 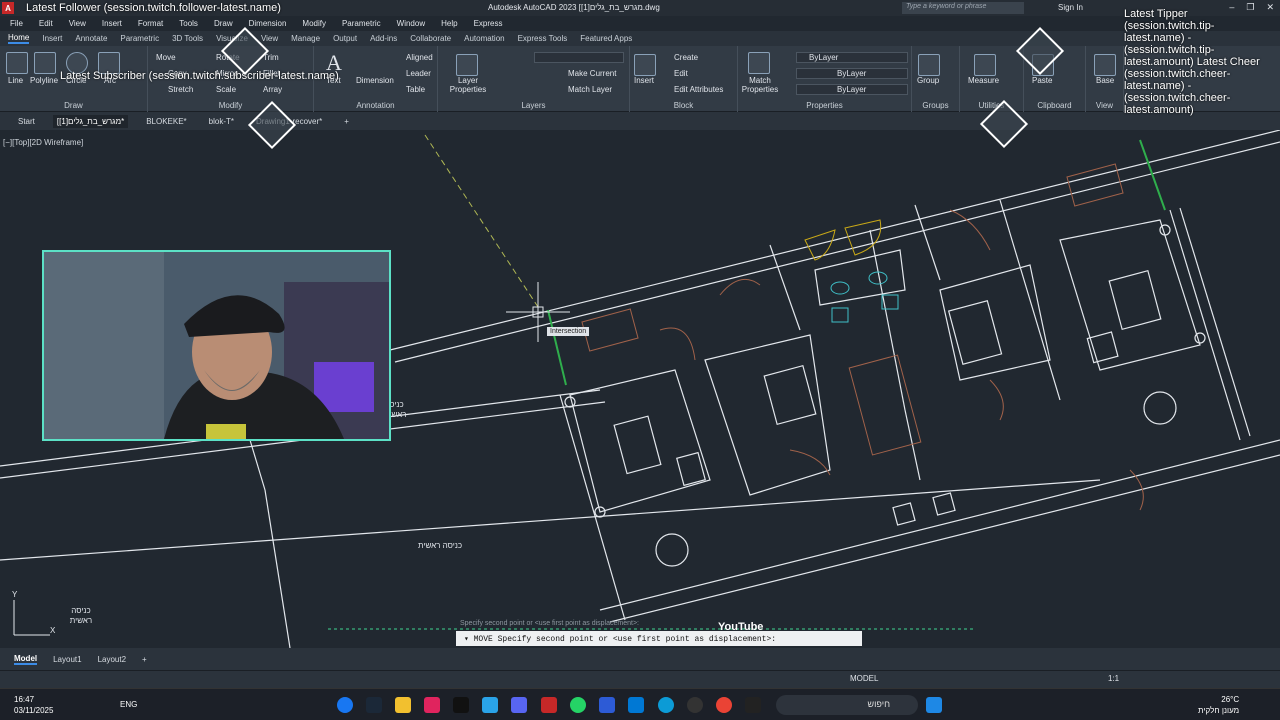 I want to click on tab-express-tools: Express Tools, so click(x=543, y=38).